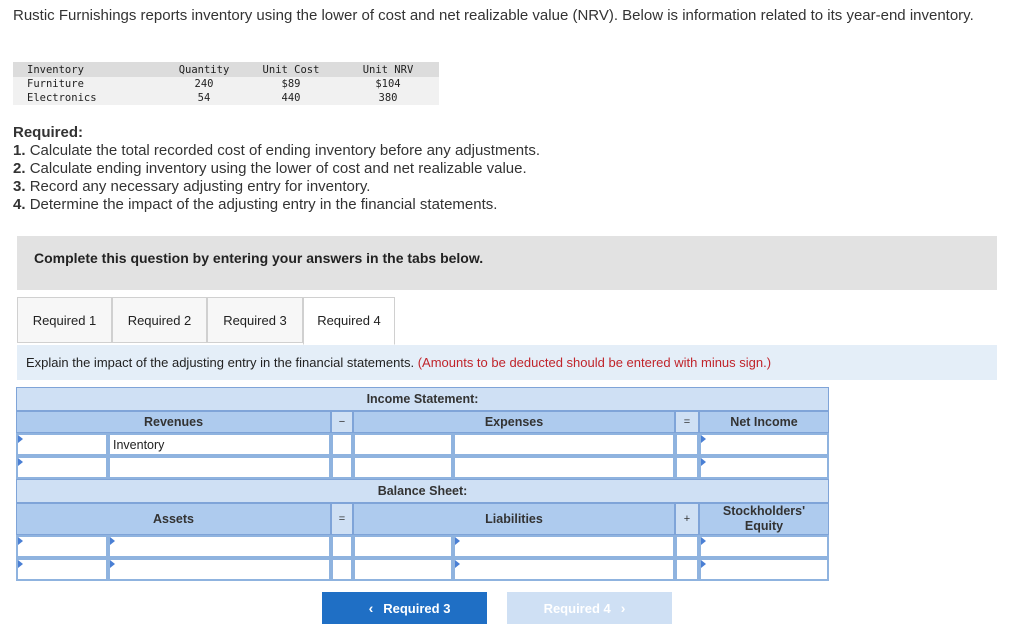 The height and width of the screenshot is (636, 1023). I want to click on row-quantity: 240, so click(204, 84).